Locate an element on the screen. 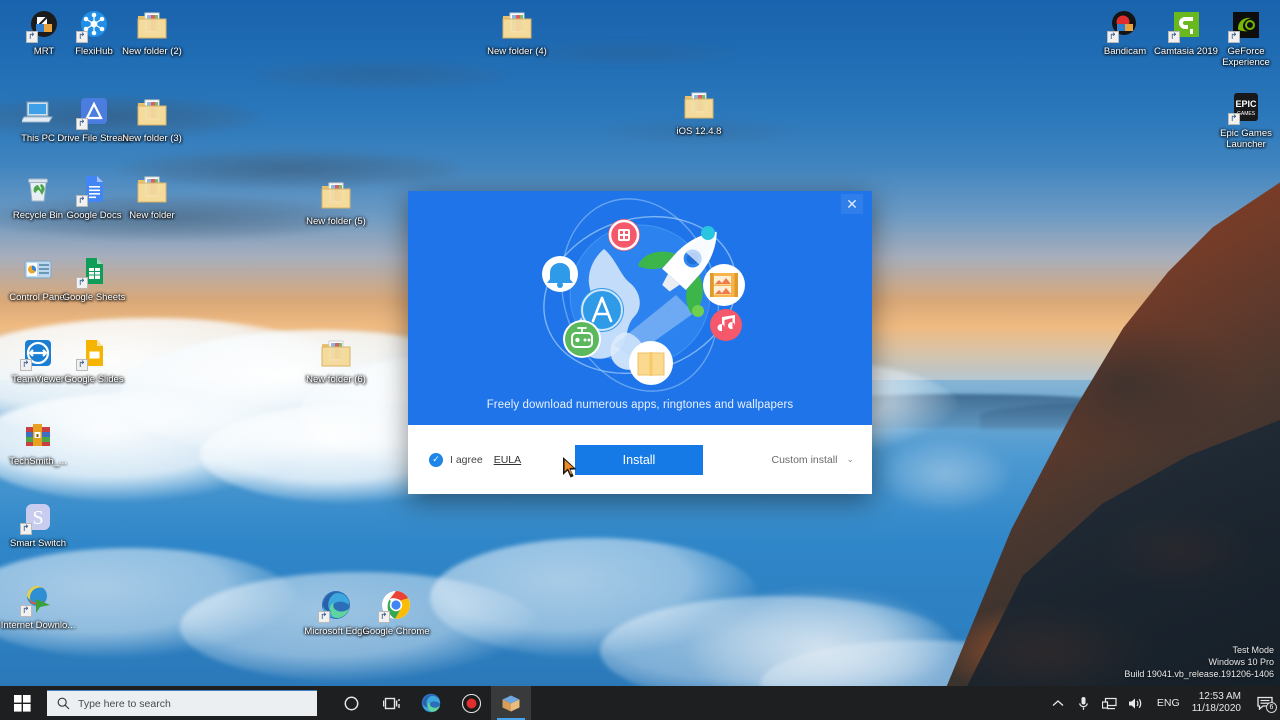  task-view-icon is located at coordinates (391, 703).